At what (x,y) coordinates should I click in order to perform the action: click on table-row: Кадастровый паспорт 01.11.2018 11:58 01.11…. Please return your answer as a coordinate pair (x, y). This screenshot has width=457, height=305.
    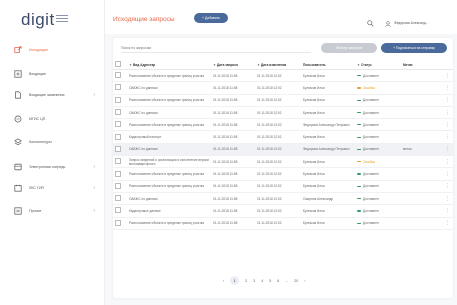
    Looking at the image, I should click on (283, 137).